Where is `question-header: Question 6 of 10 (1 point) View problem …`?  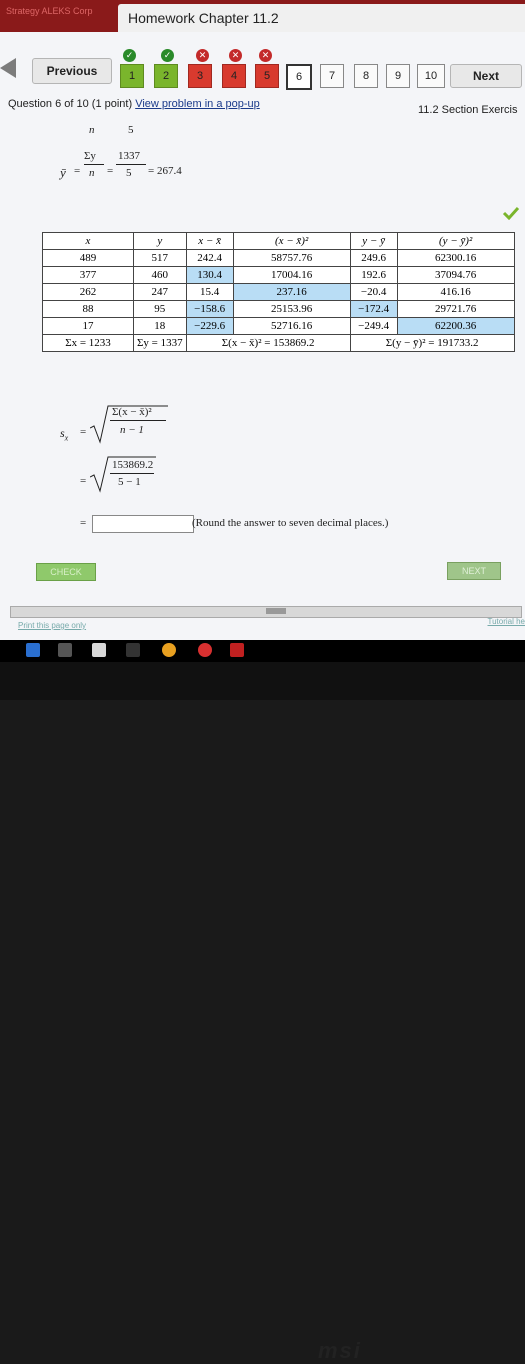
question-header: Question 6 of 10 (1 point) View problem … is located at coordinates (134, 104).